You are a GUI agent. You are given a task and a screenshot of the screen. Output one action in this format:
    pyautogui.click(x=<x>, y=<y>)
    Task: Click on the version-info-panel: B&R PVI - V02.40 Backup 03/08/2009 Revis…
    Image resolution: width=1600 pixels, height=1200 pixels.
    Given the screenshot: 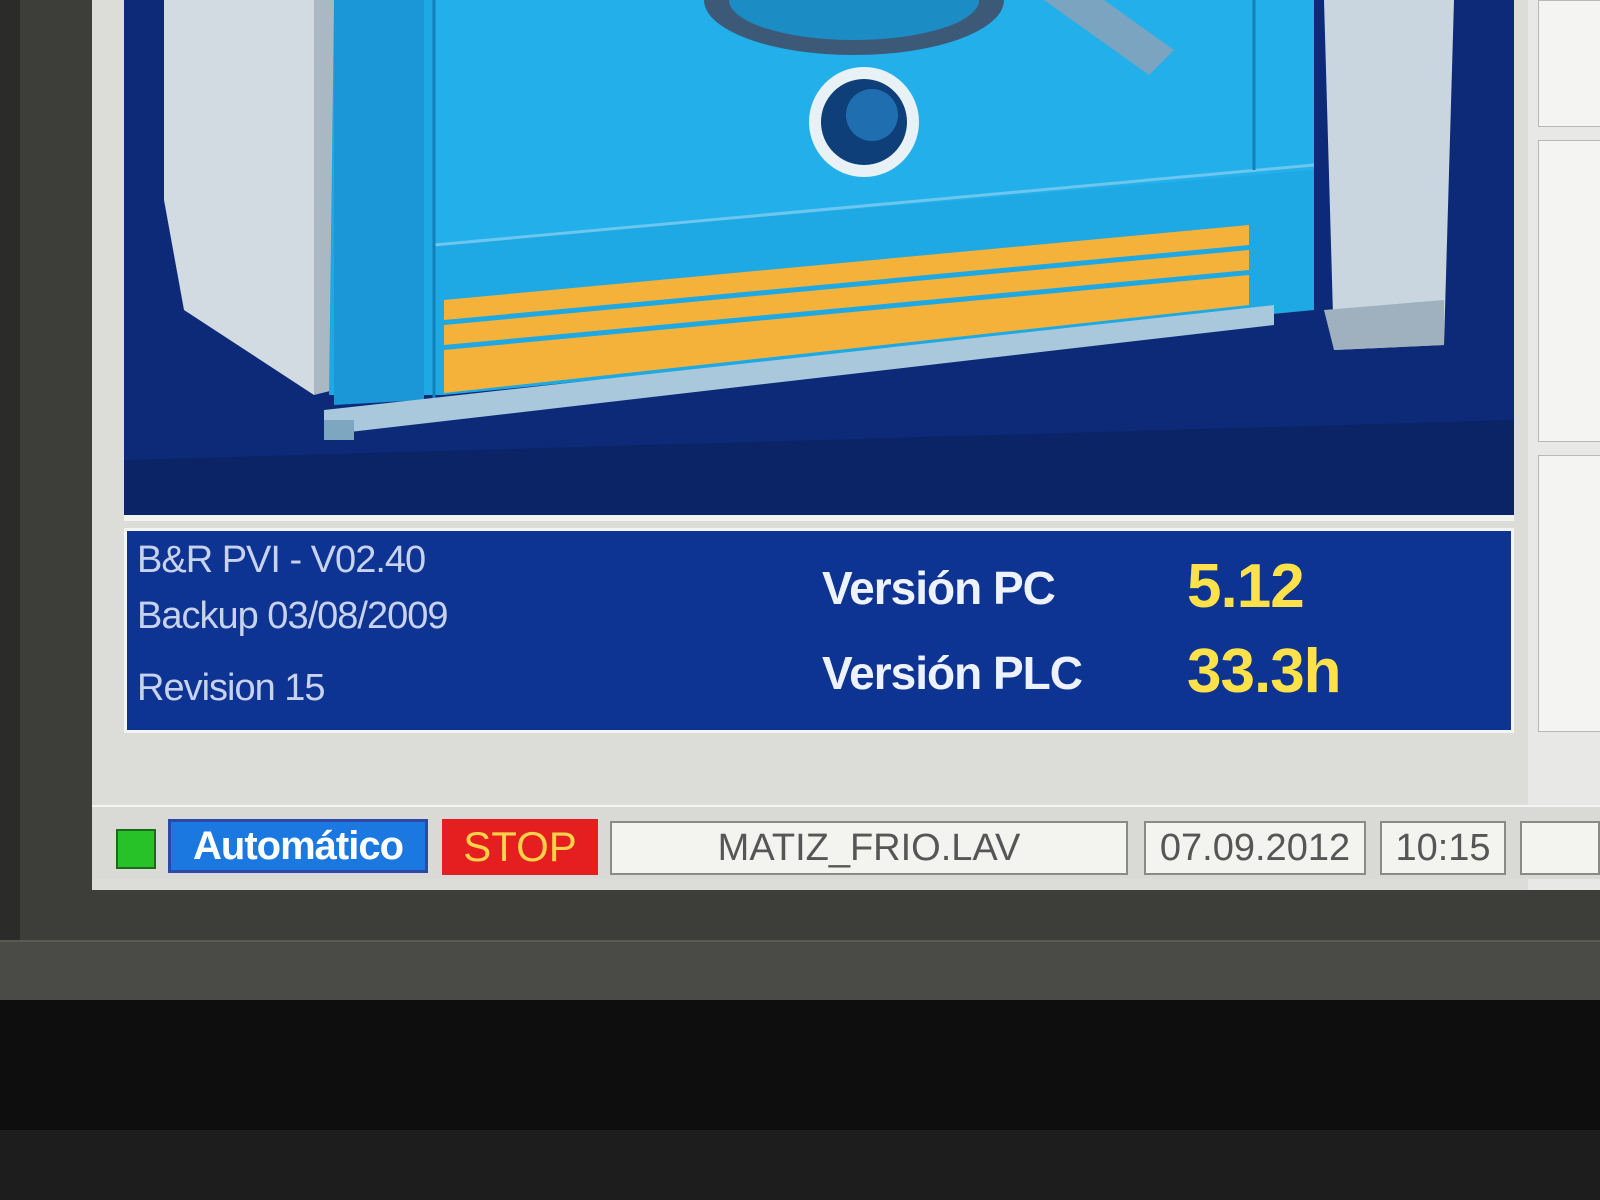 What is the action you would take?
    pyautogui.click(x=819, y=630)
    